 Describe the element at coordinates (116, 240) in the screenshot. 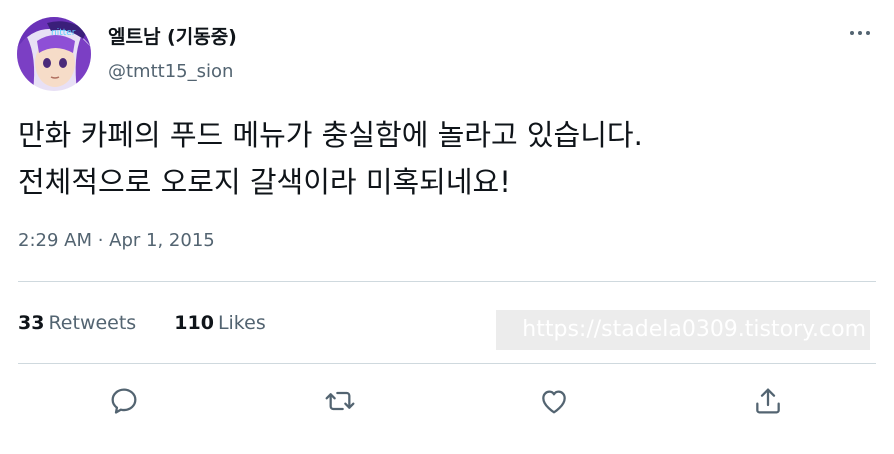

I see `tweet-timestamp: 2:29 AM · Apr 1, 2015` at that location.